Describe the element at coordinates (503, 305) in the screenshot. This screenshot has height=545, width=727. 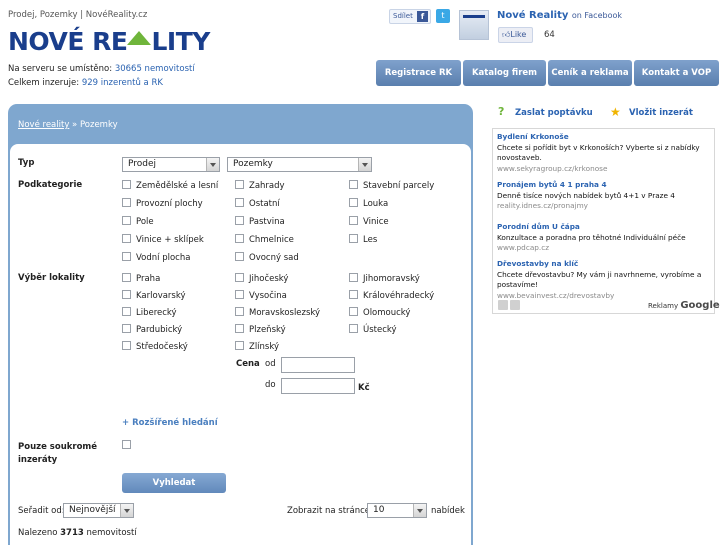
I see `prev-arrow-icon` at that location.